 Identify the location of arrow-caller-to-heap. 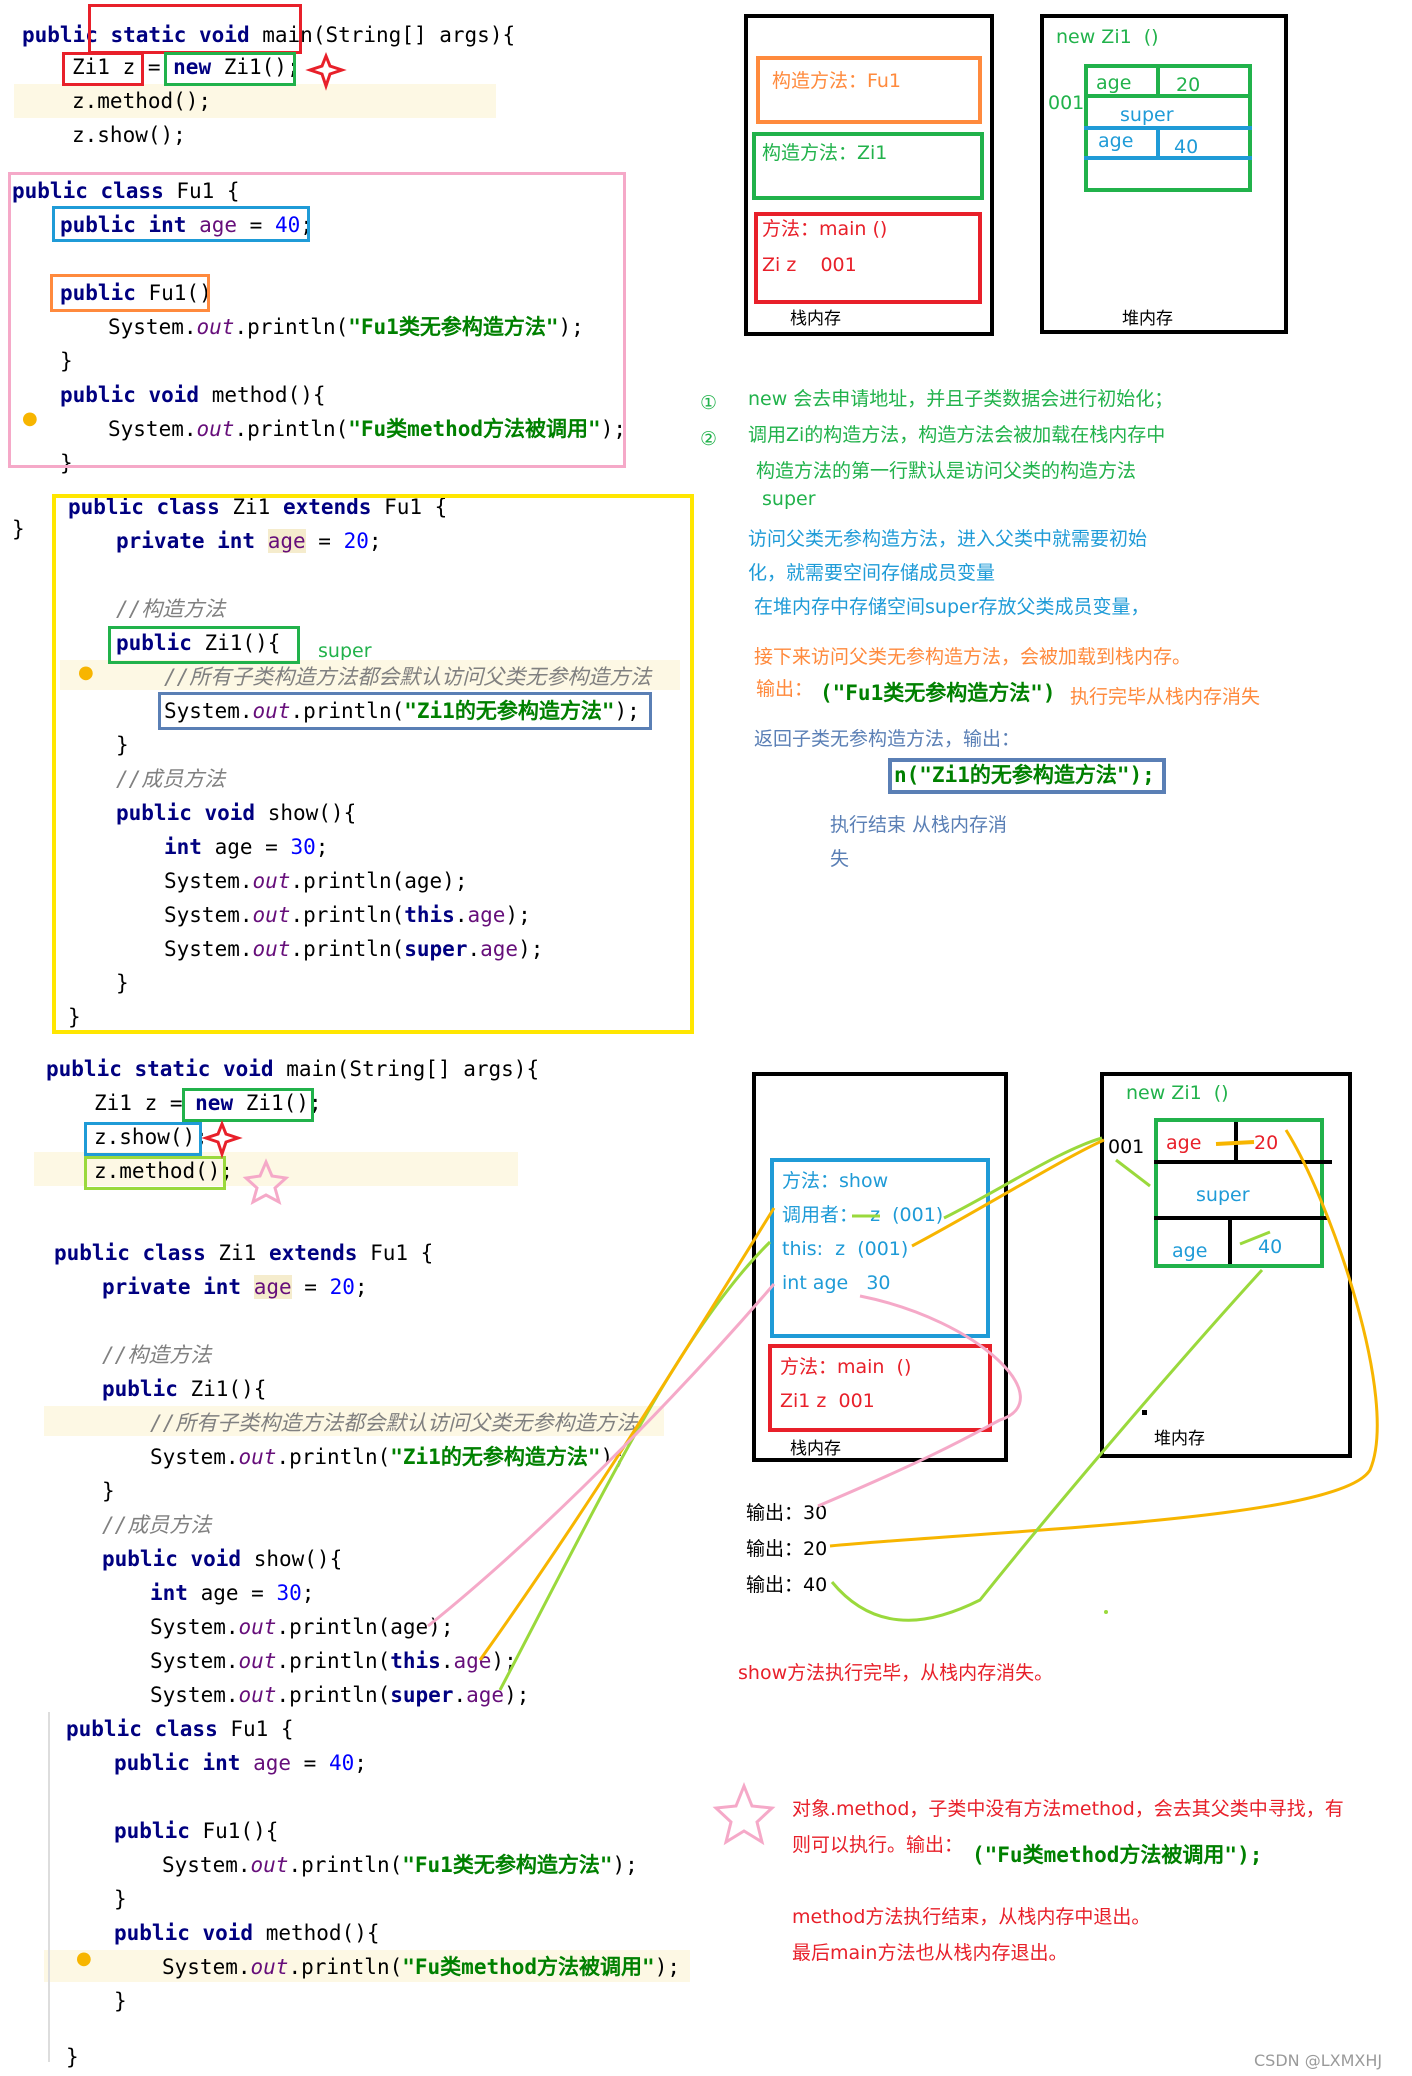
(1023, 1178).